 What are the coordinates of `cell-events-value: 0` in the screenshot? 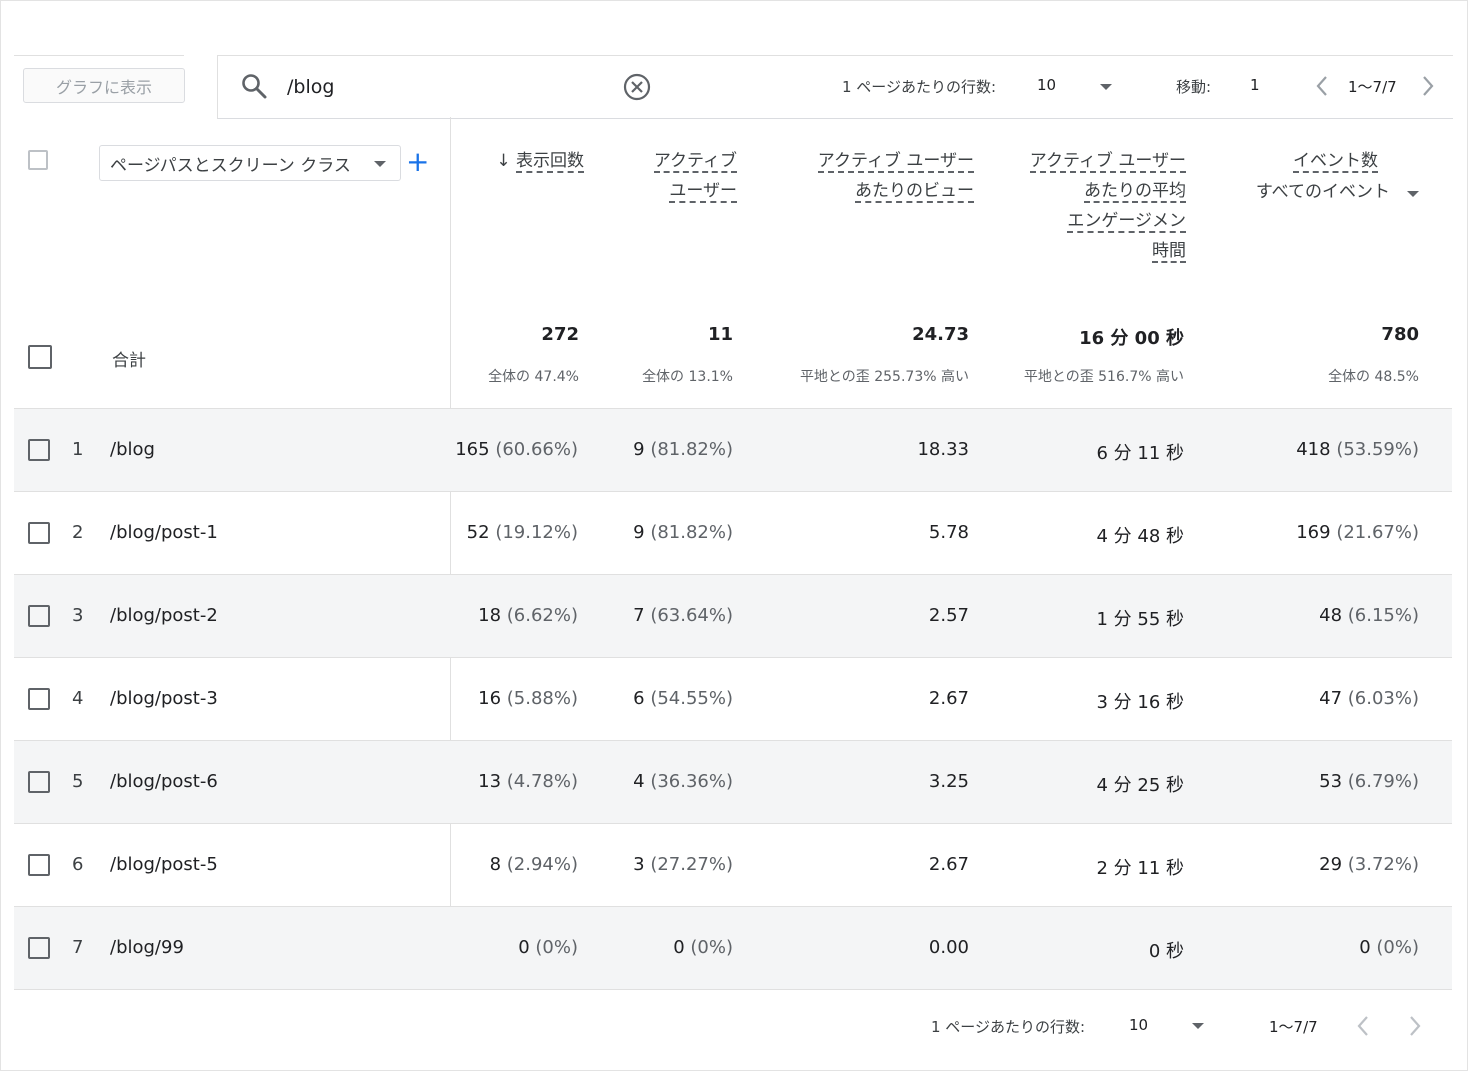 It's located at (1365, 947).